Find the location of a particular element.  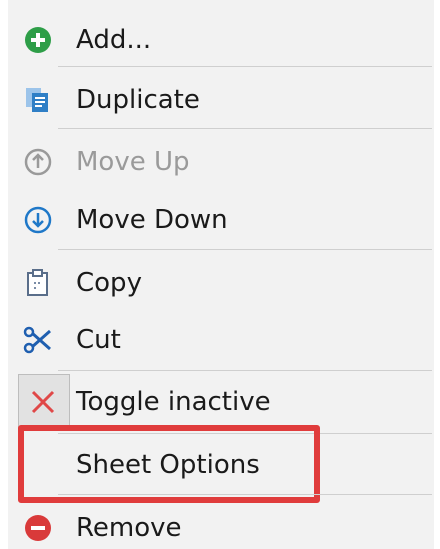

move-up-icon is located at coordinates (38, 162).